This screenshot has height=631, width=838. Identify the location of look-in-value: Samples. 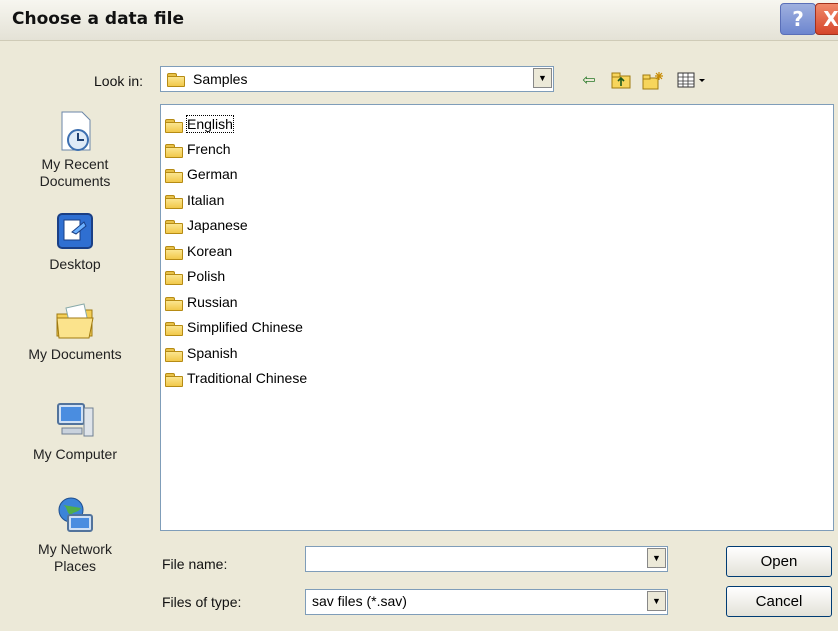
(220, 79).